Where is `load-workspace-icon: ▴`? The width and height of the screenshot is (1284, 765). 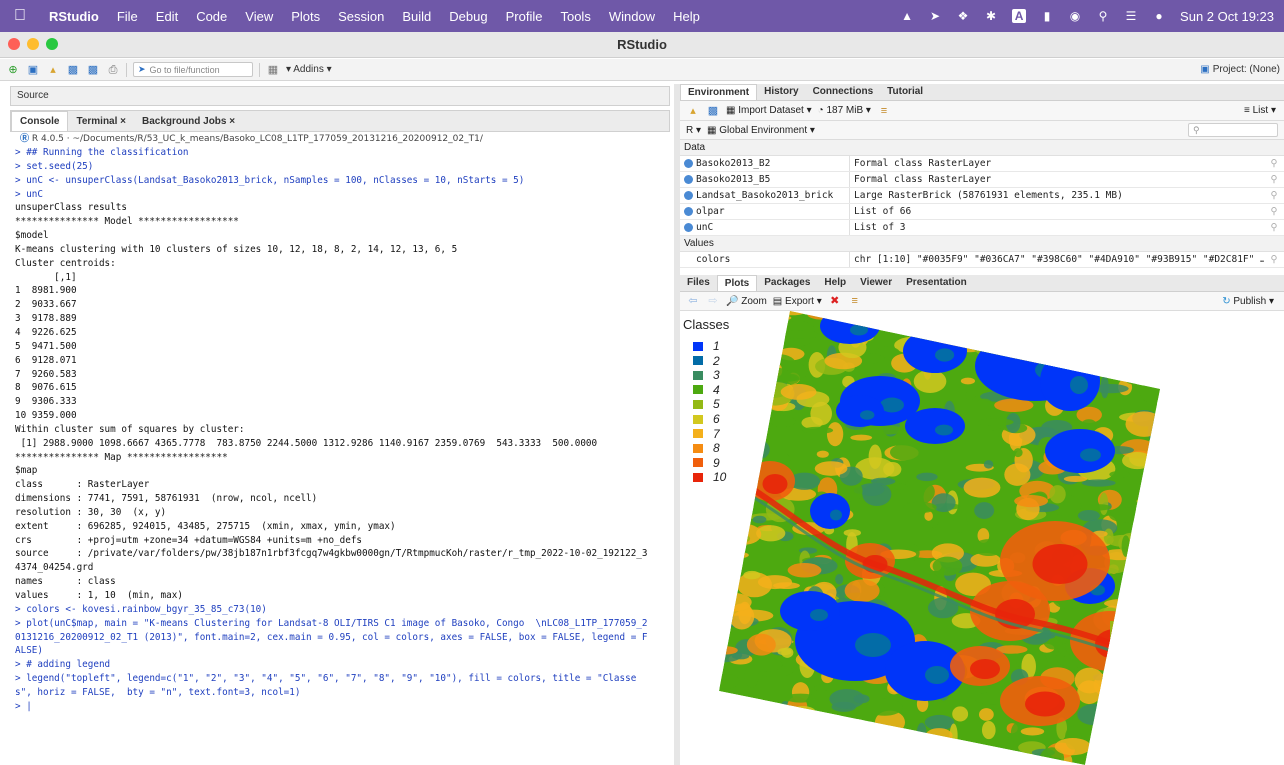 load-workspace-icon: ▴ is located at coordinates (693, 111).